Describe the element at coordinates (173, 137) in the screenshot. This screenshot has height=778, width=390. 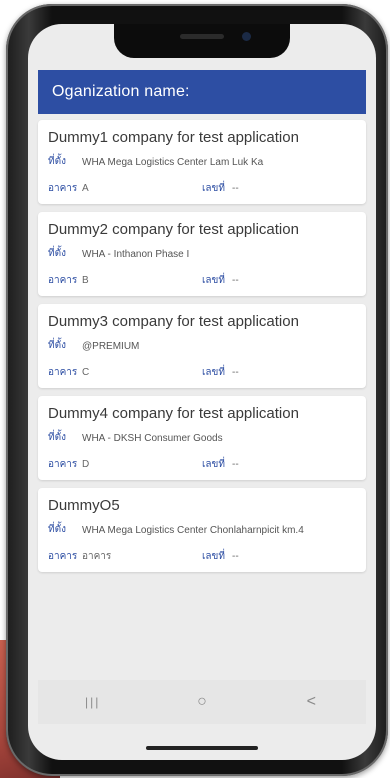
I see `company-name: Dummy1 company for test application` at that location.